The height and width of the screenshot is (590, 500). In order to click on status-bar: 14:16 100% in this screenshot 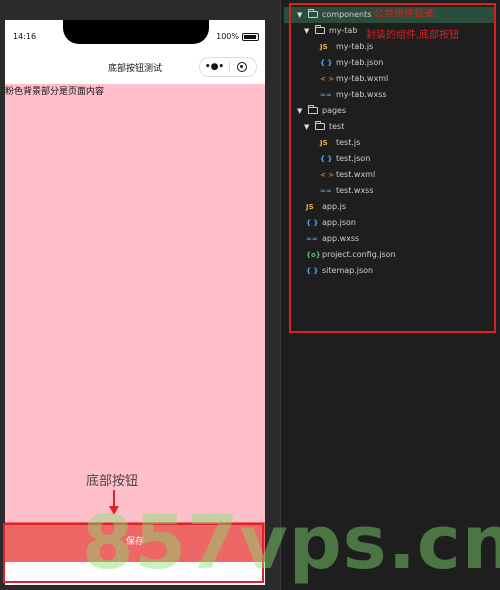, I will do `click(135, 36)`.